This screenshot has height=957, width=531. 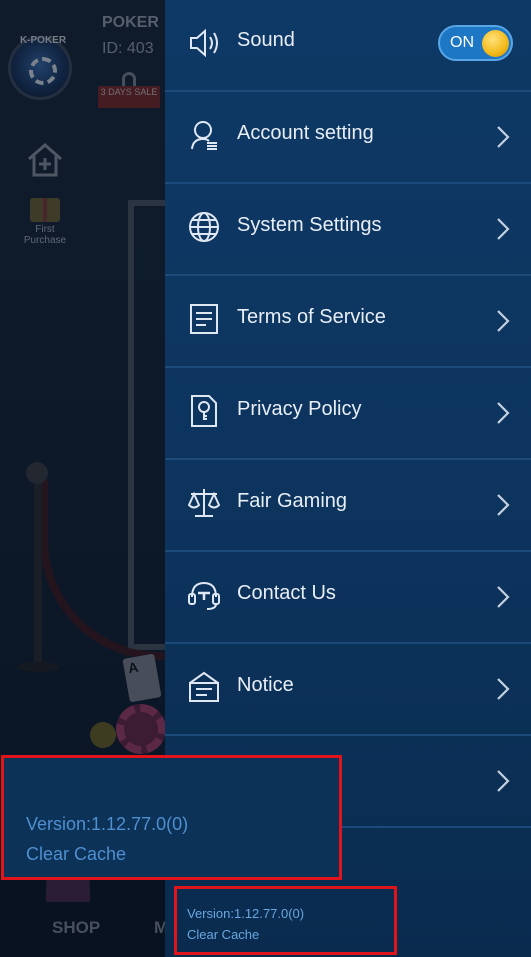 What do you see at coordinates (204, 43) in the screenshot?
I see `speaker-icon` at bounding box center [204, 43].